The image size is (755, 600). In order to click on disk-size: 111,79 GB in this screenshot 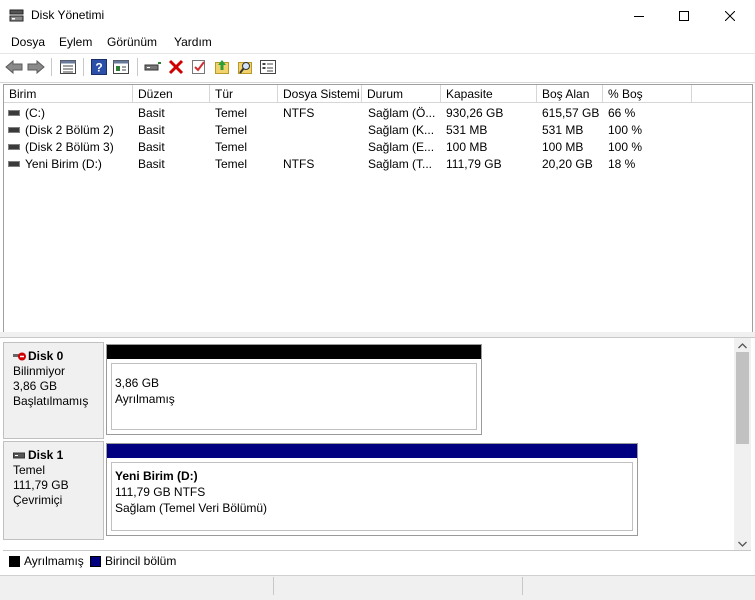, I will do `click(41, 485)`.